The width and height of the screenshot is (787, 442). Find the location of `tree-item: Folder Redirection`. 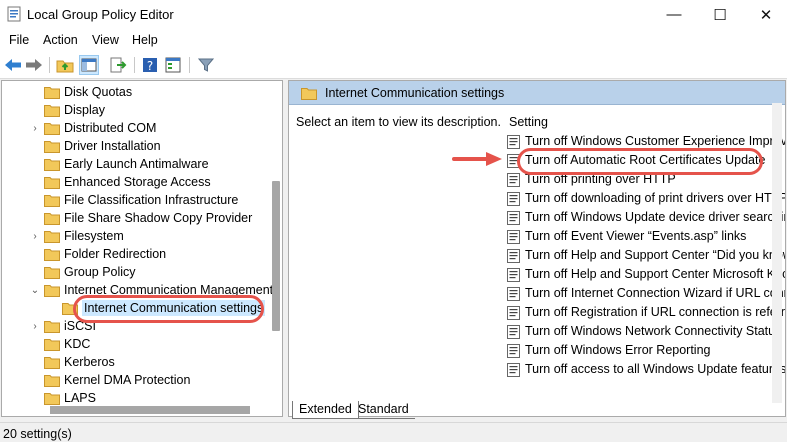

tree-item: Folder Redirection is located at coordinates (142, 254).